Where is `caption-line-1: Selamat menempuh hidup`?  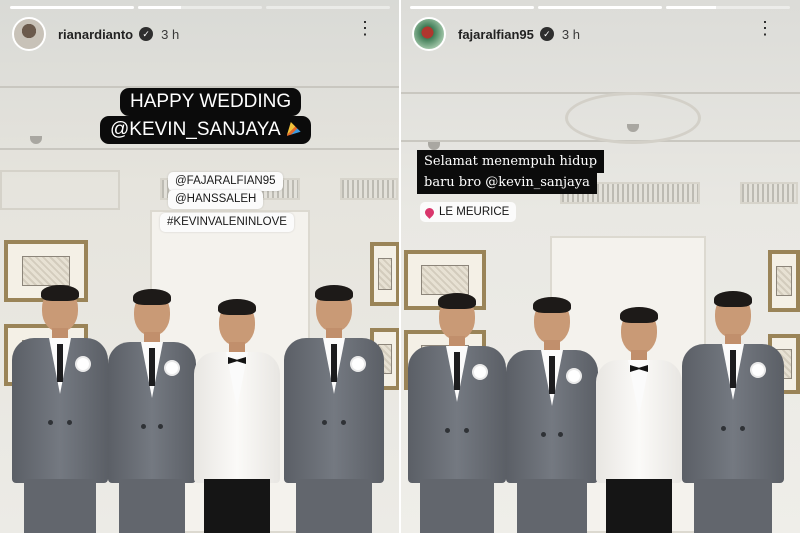
caption-line-1: Selamat menempuh hidup is located at coordinates (511, 161).